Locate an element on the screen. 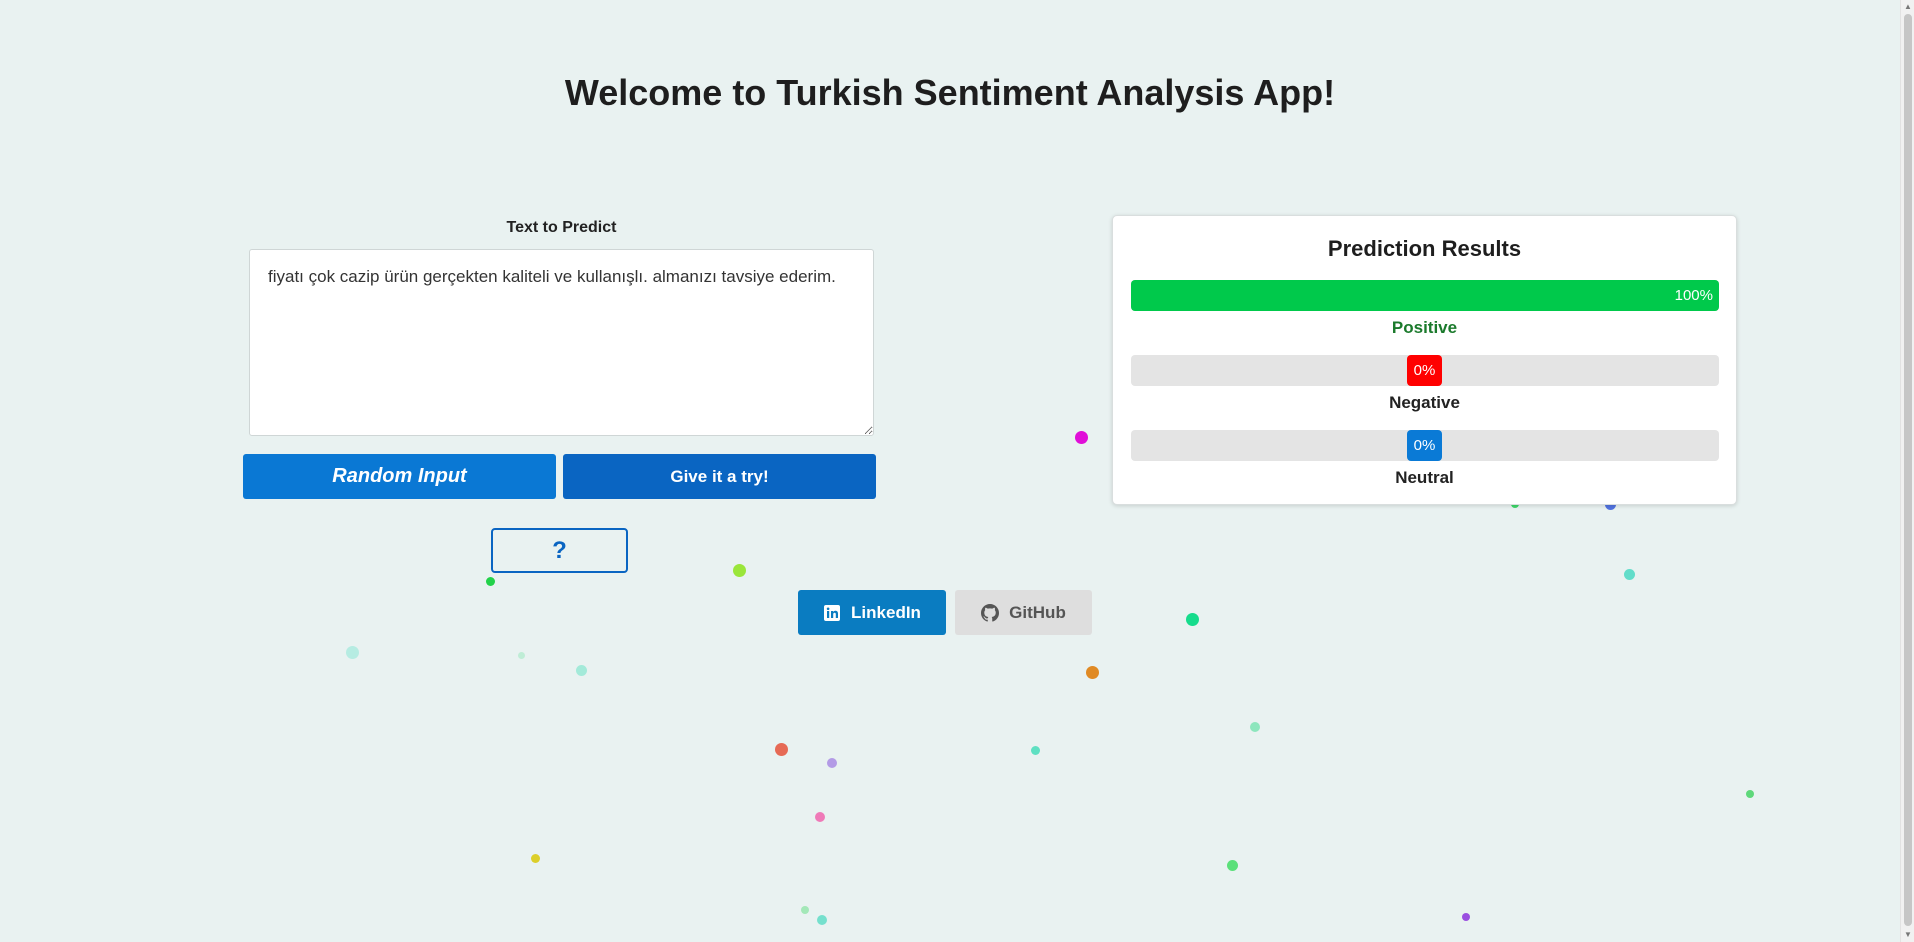 This screenshot has height=942, width=1914. give-it-a-try-button: Give it a try! is located at coordinates (719, 476).